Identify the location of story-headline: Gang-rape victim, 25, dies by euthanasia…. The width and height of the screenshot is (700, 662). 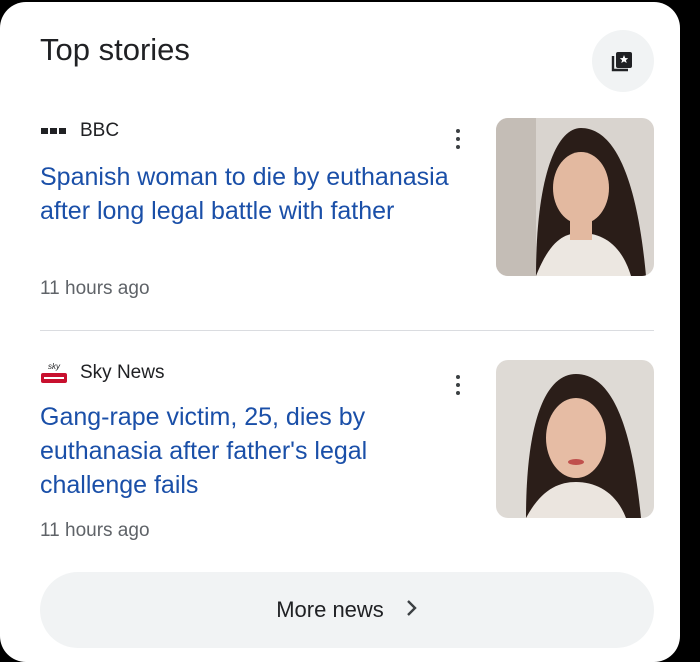
(250, 451).